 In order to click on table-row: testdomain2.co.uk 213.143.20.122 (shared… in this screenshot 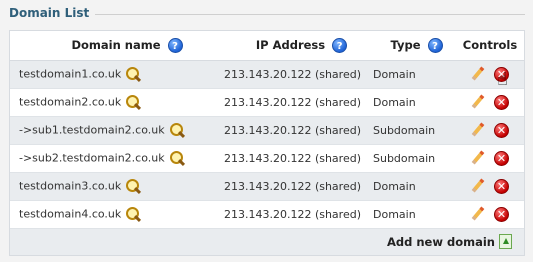, I will do `click(267, 102)`.